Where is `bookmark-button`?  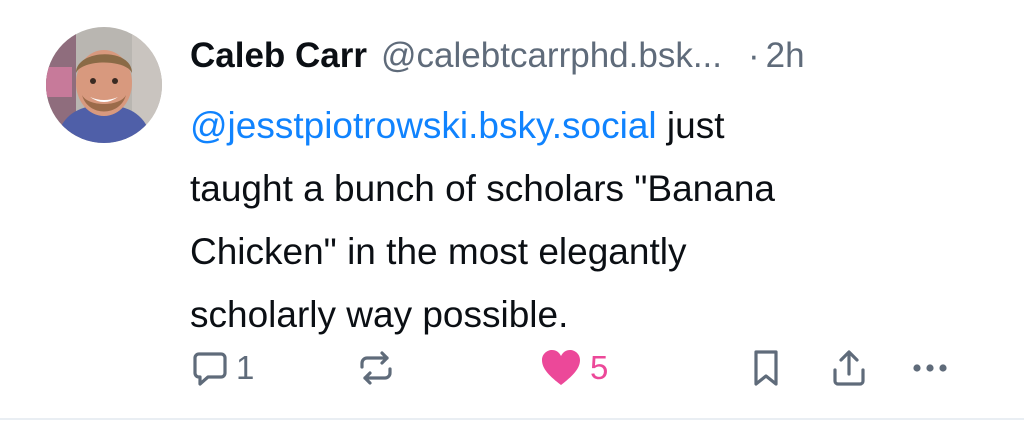
bookmark-button is located at coordinates (766, 368).